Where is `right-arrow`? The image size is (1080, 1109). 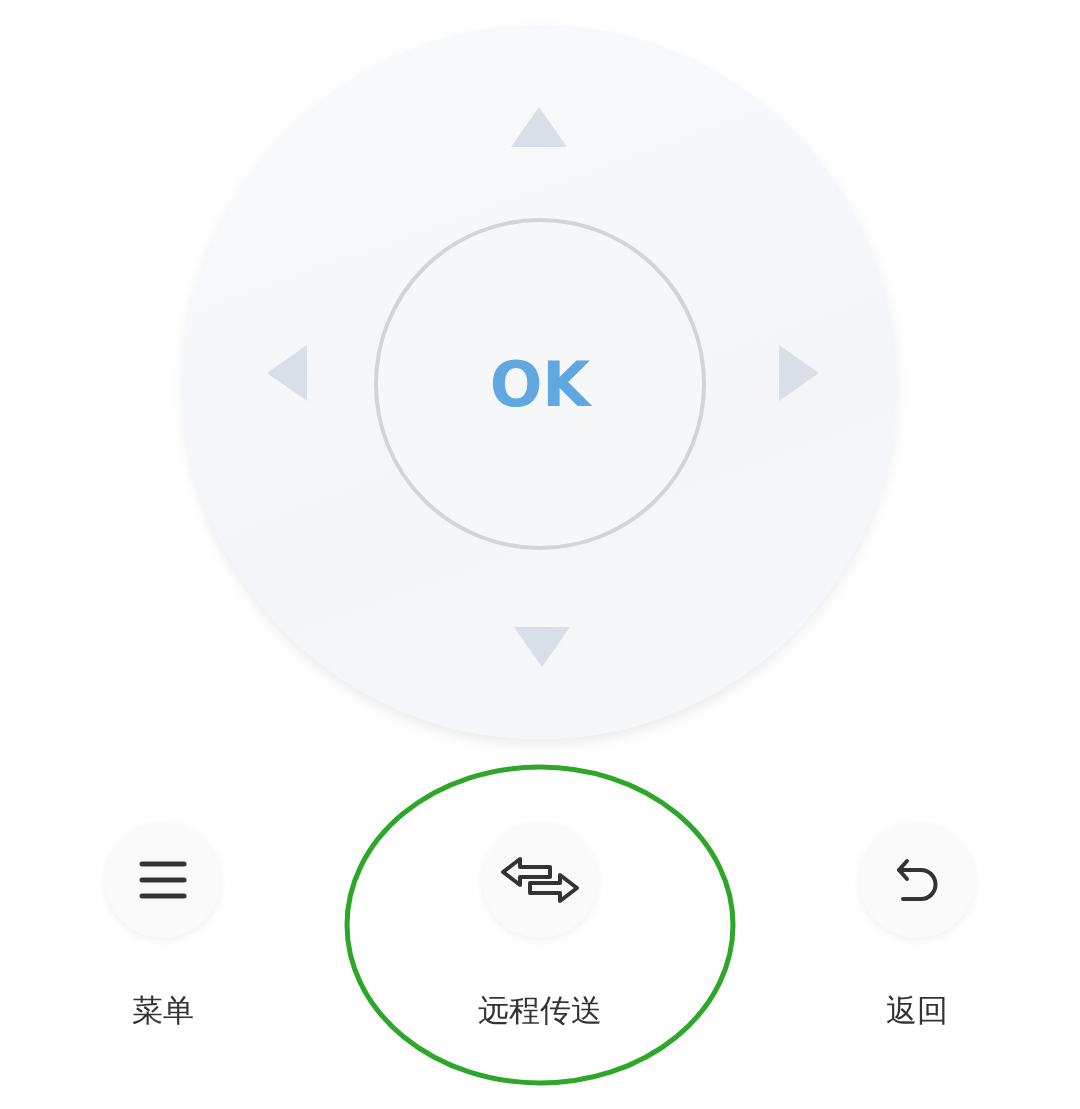
right-arrow is located at coordinates (799, 373).